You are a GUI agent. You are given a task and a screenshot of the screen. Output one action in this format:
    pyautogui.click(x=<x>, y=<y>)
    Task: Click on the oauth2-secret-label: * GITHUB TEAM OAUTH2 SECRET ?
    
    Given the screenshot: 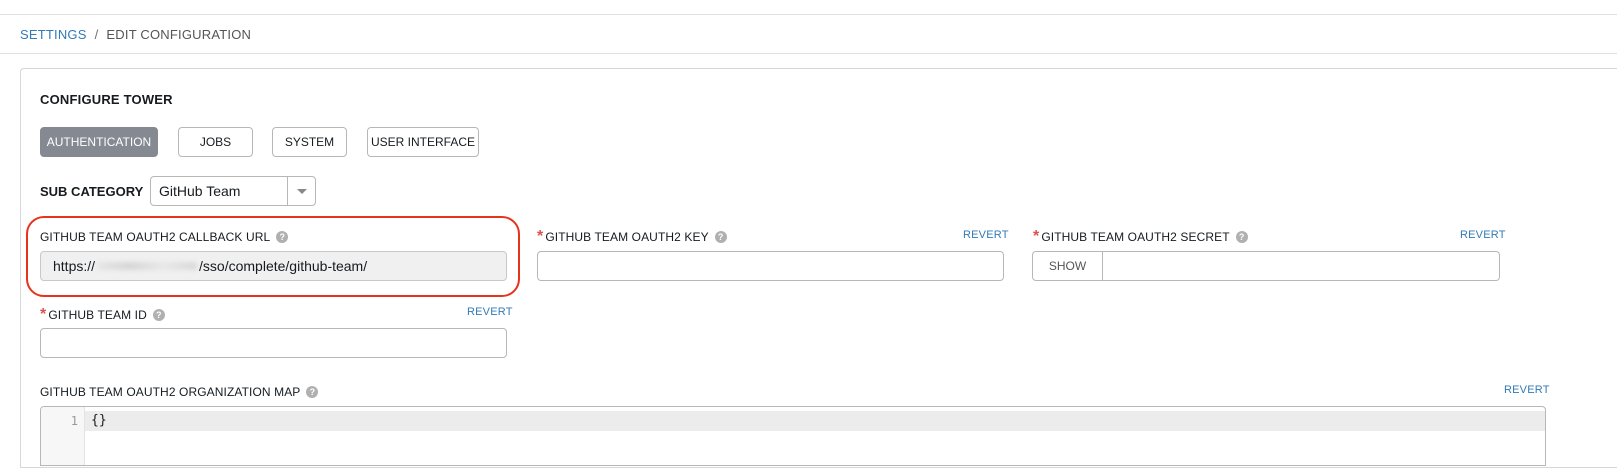 What is the action you would take?
    pyautogui.click(x=1140, y=236)
    